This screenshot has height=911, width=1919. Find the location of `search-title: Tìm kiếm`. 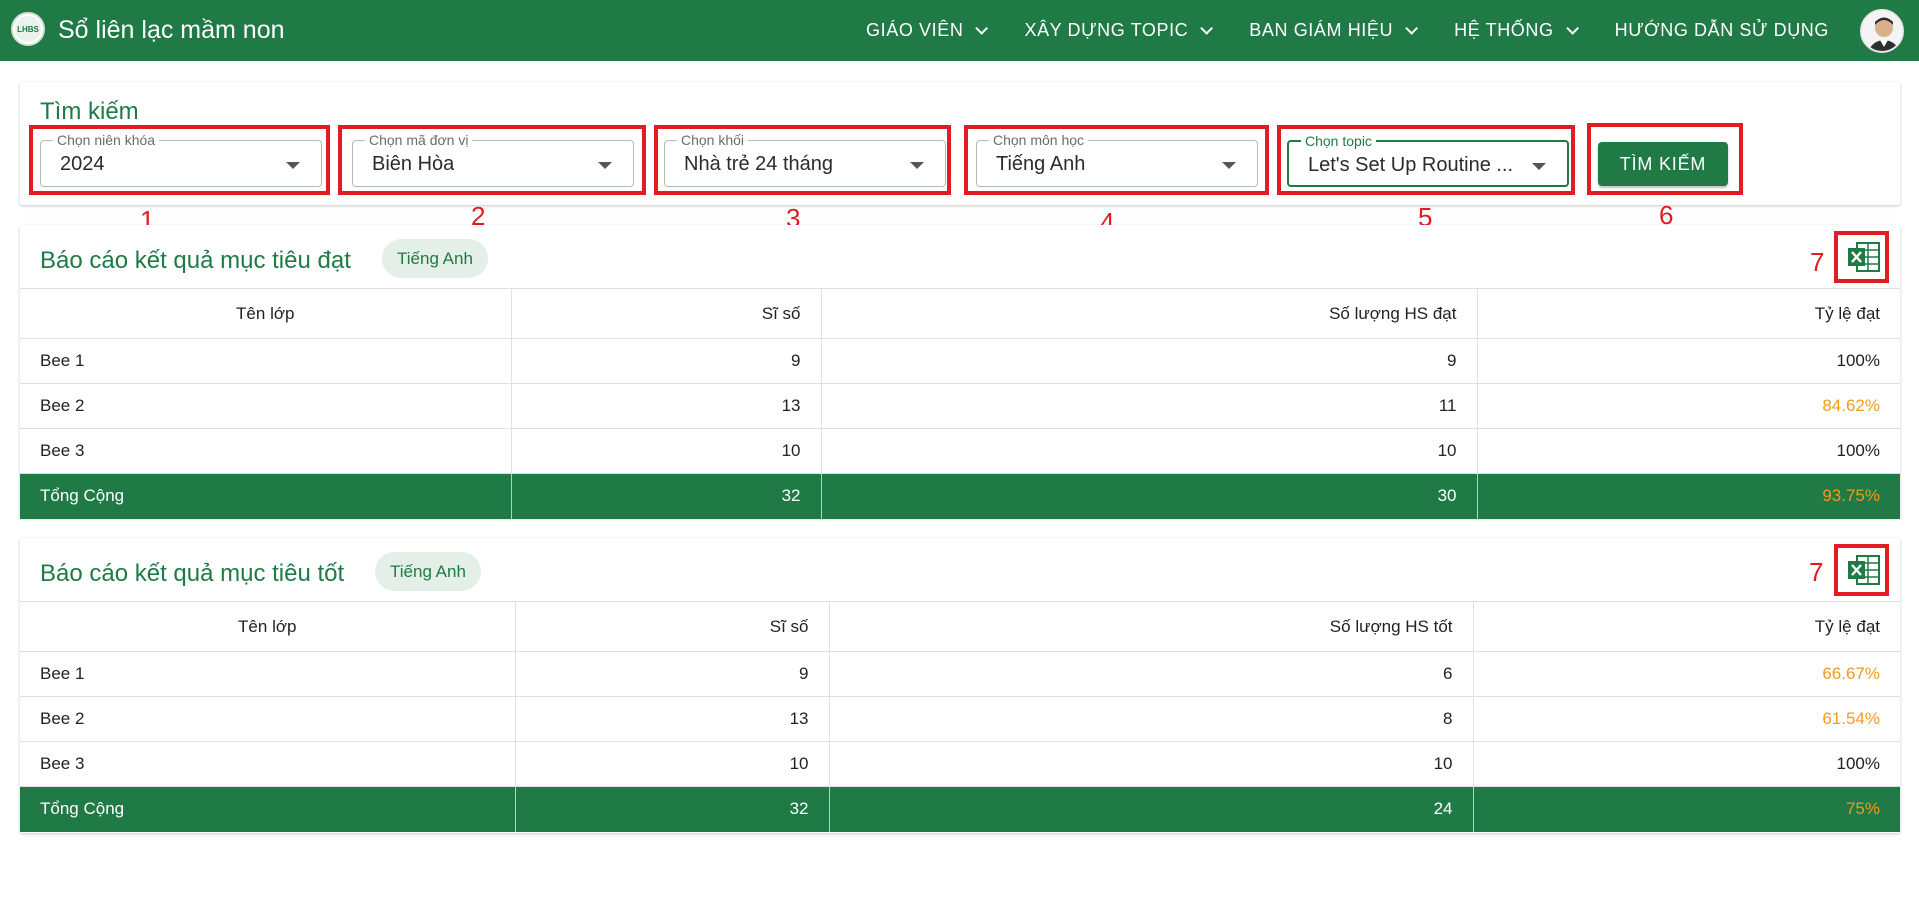

search-title: Tìm kiếm is located at coordinates (89, 111).